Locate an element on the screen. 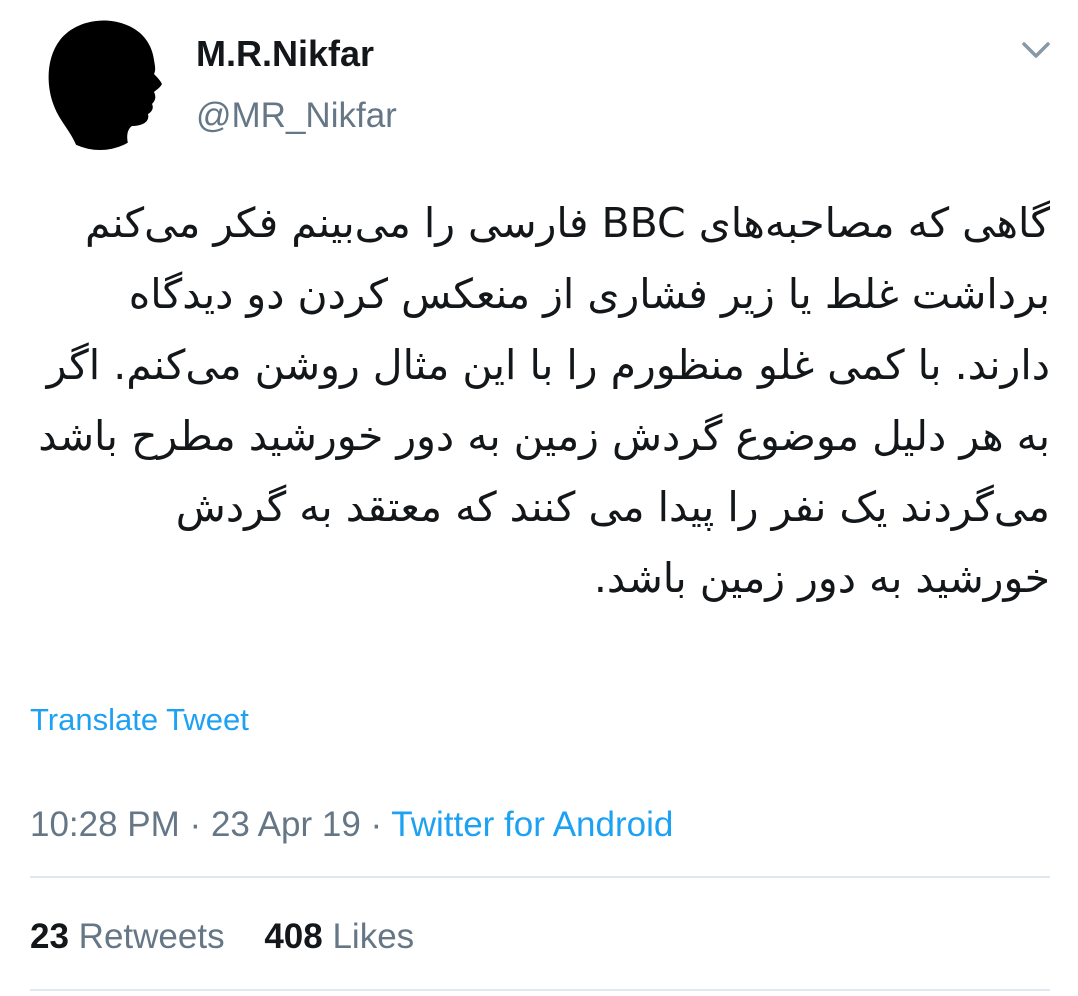  chevron-down-icon is located at coordinates (1036, 50).